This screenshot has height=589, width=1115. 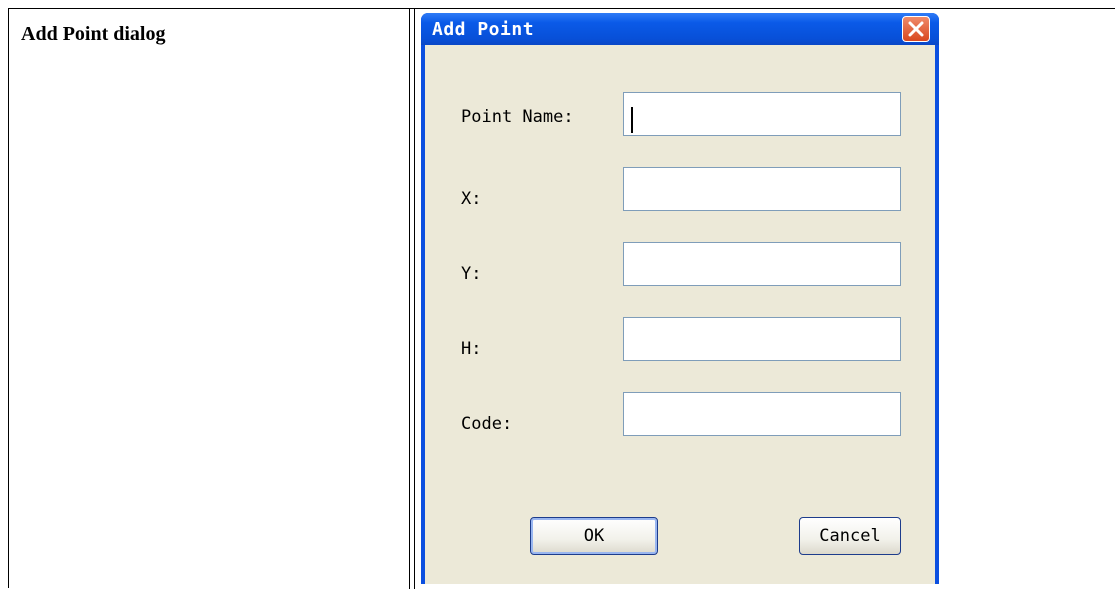 What do you see at coordinates (471, 349) in the screenshot?
I see `h-label: H:` at bounding box center [471, 349].